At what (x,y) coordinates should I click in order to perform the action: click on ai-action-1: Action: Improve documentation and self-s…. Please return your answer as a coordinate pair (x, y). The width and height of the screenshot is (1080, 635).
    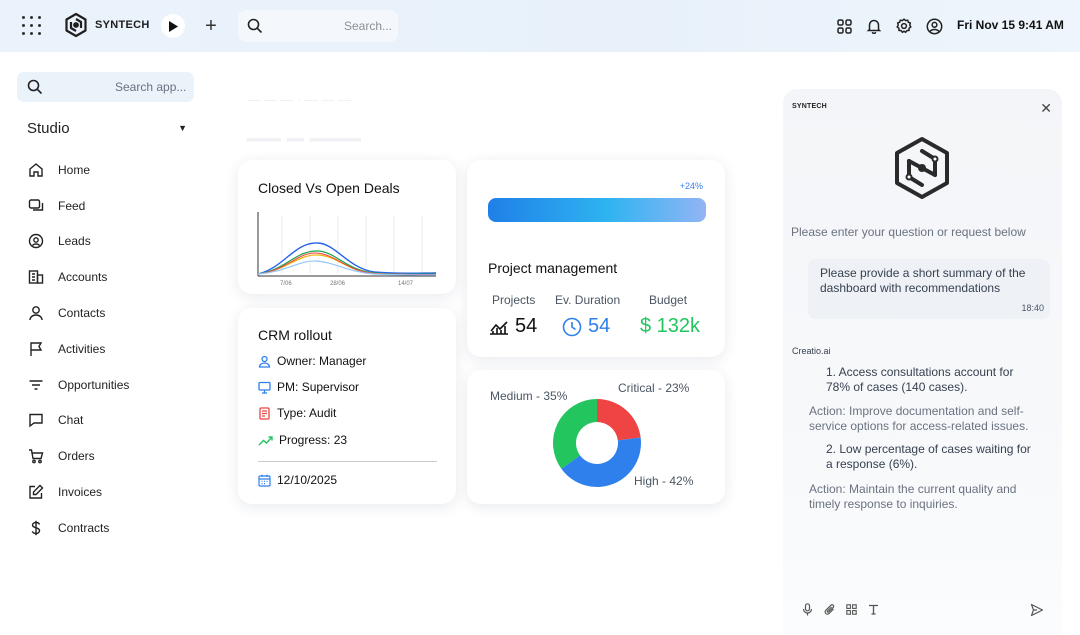
    Looking at the image, I should click on (922, 418).